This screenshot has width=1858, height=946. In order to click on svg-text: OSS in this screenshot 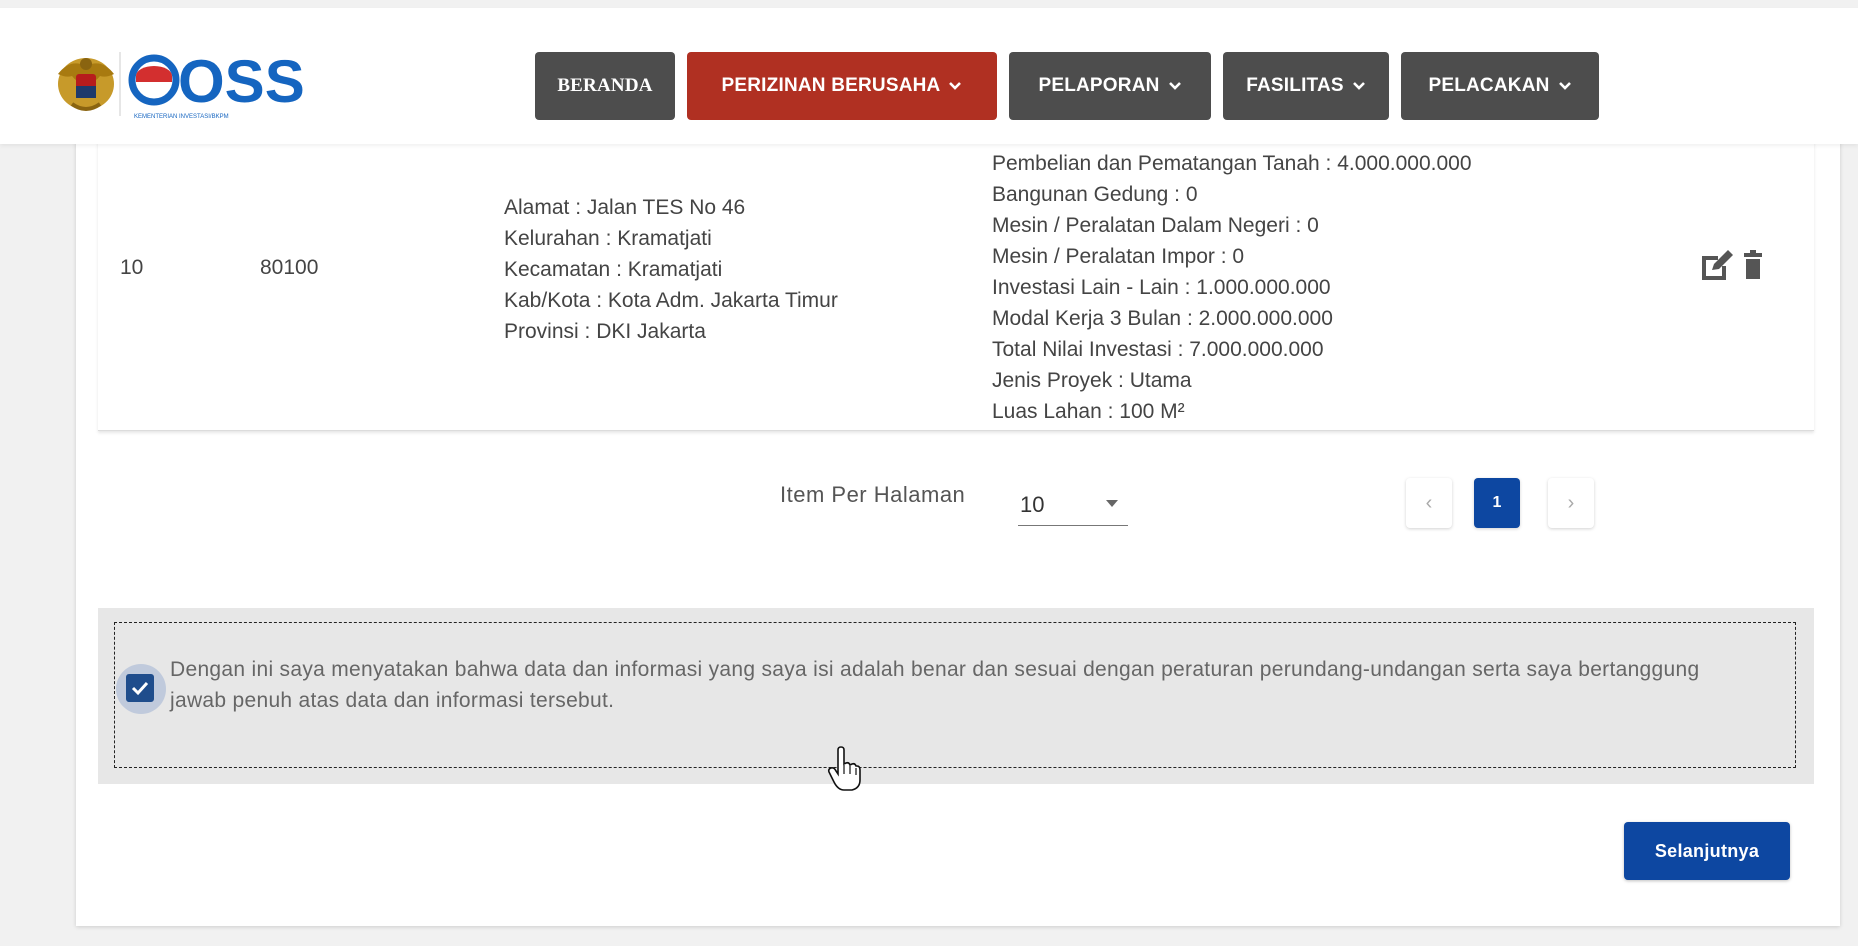, I will do `click(241, 81)`.